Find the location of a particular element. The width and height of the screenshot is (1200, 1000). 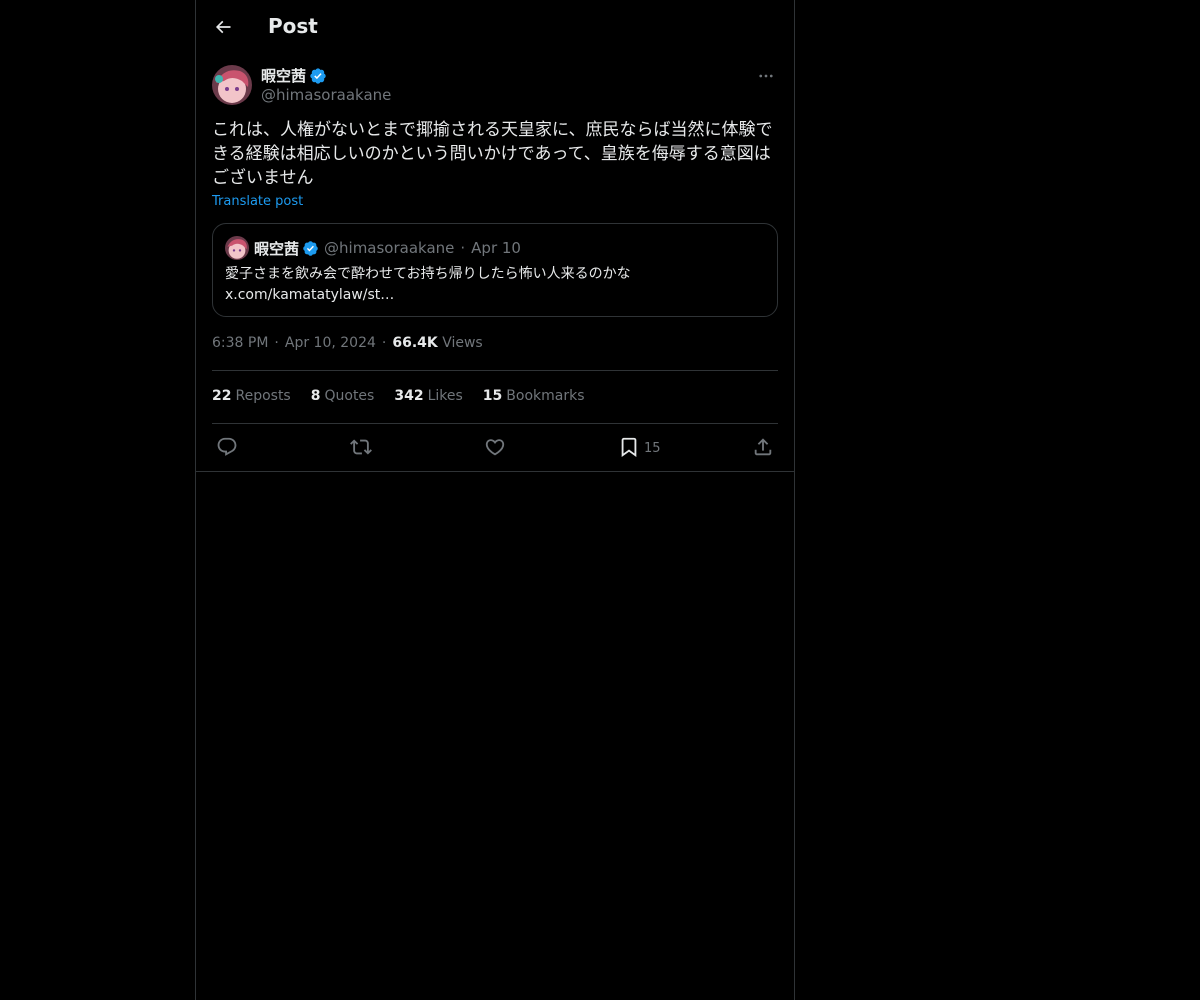

back-button is located at coordinates (223, 27).